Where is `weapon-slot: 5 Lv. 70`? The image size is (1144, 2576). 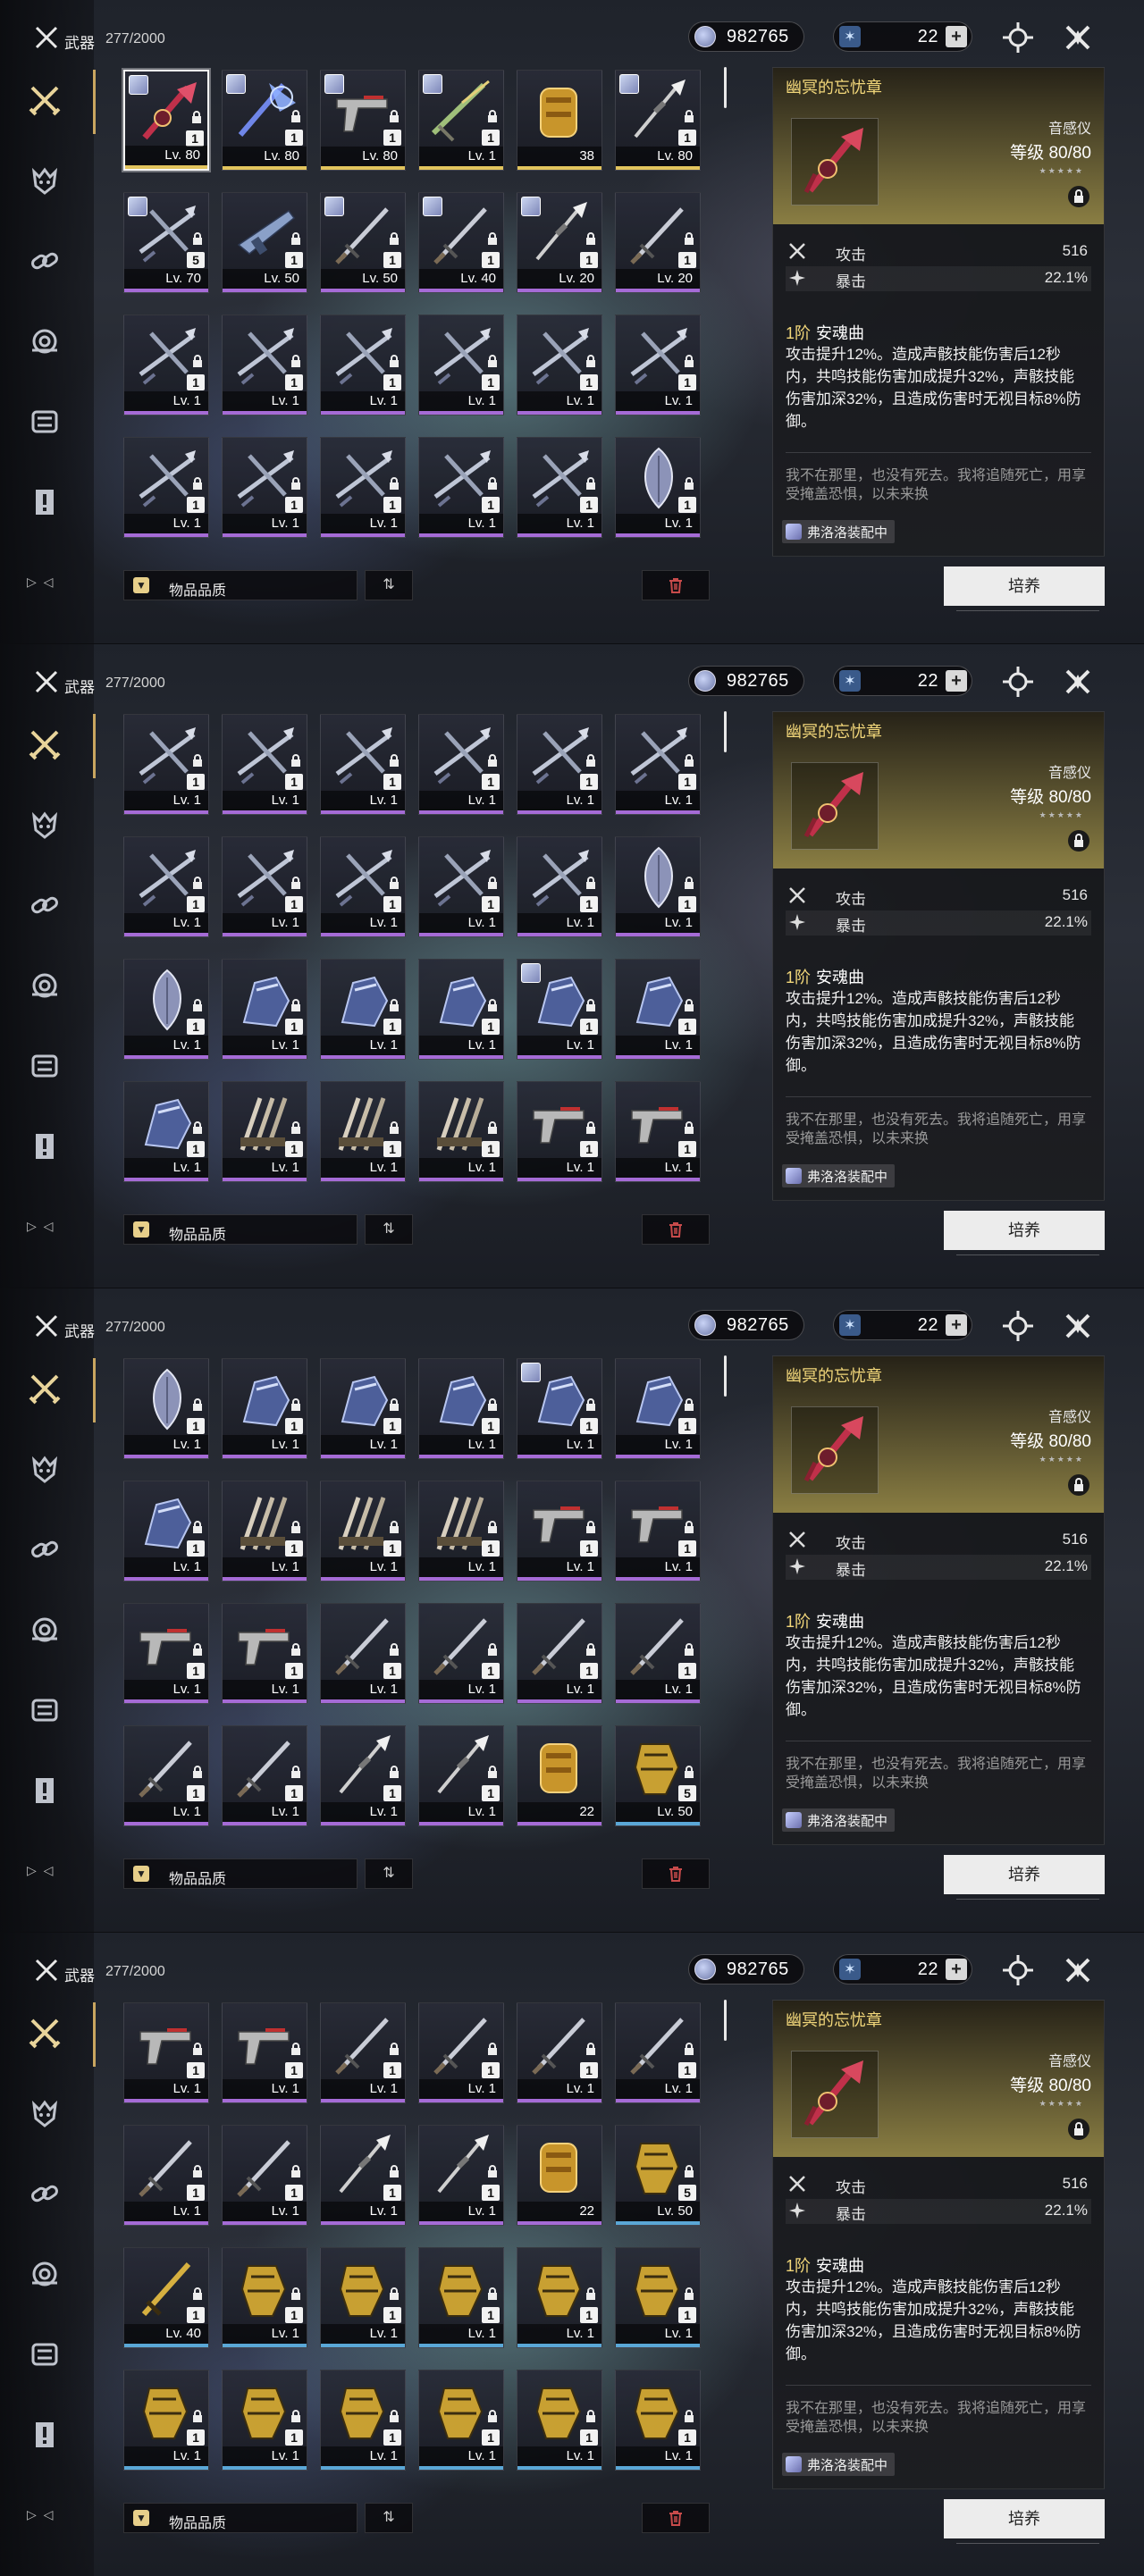
weapon-slot: 5 Lv. 70 is located at coordinates (166, 242).